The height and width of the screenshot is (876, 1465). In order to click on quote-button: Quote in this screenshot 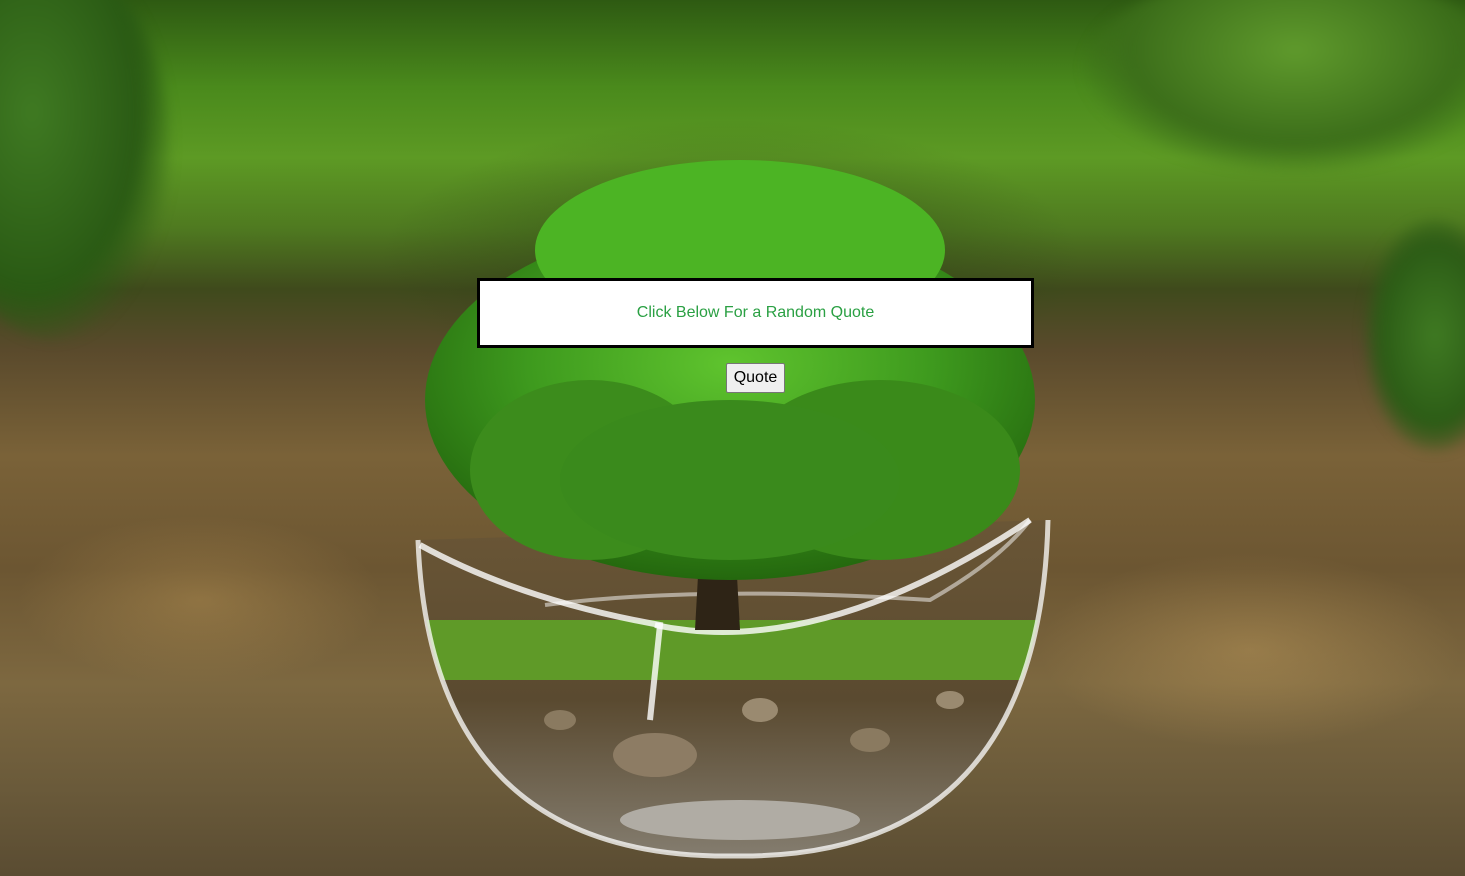, I will do `click(755, 378)`.